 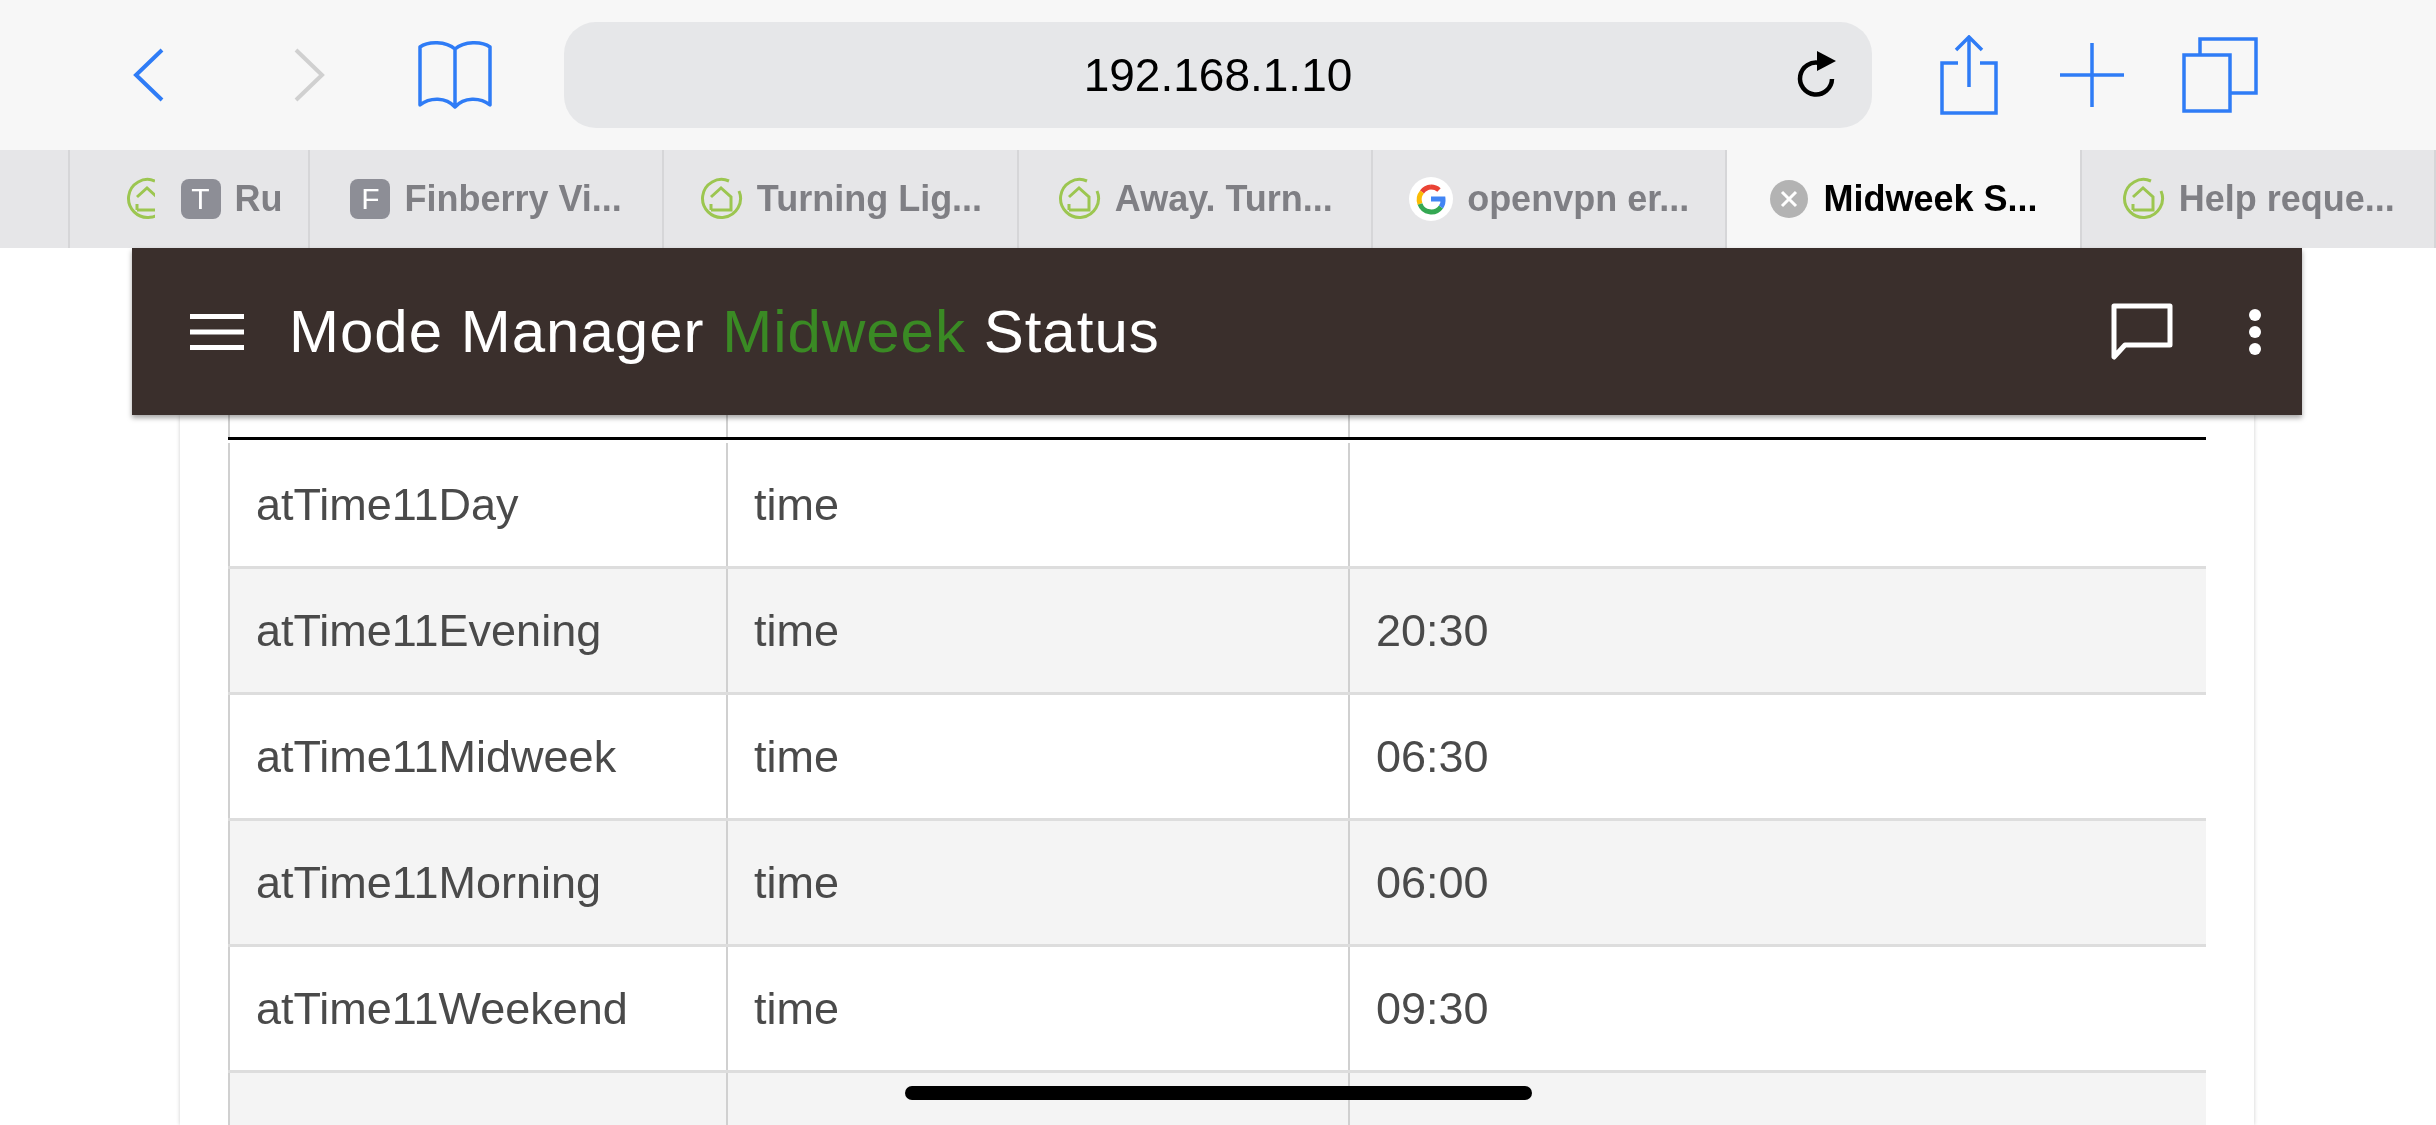 I want to click on table-cell: 09:30, so click(x=1777, y=1008).